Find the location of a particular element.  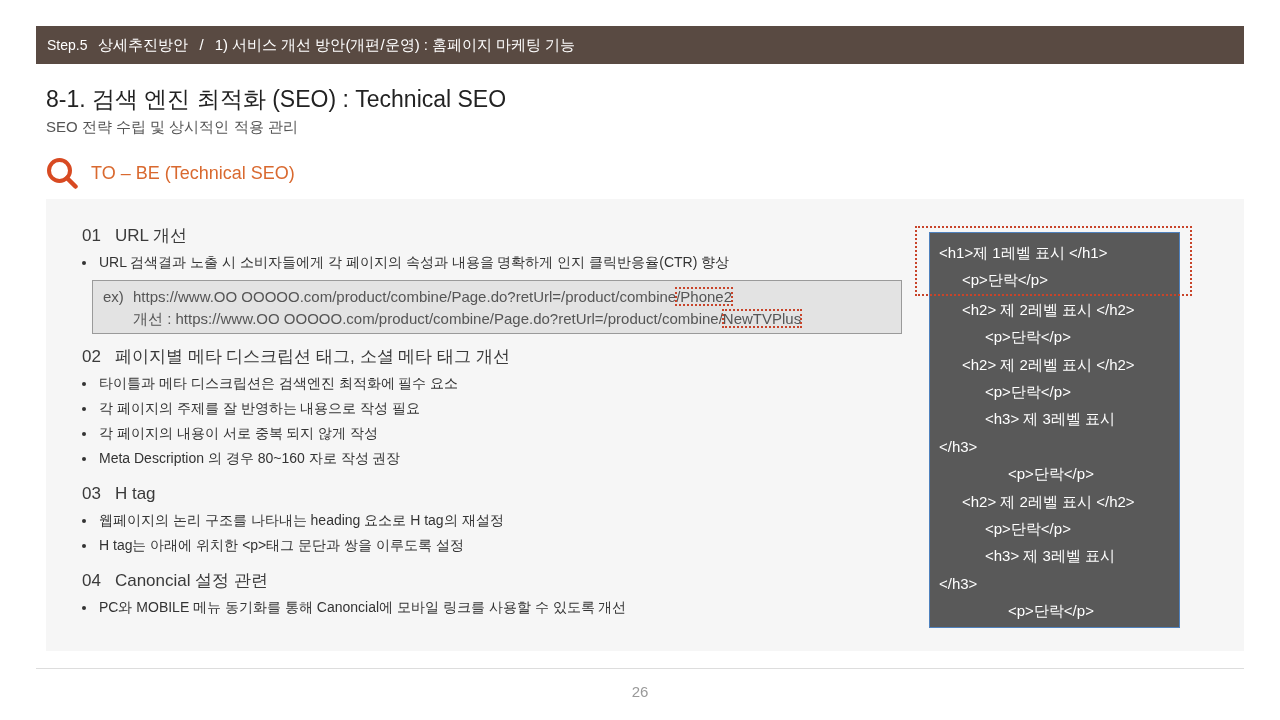

section-heading: TO – BE (Technical SEO) is located at coordinates (193, 173).